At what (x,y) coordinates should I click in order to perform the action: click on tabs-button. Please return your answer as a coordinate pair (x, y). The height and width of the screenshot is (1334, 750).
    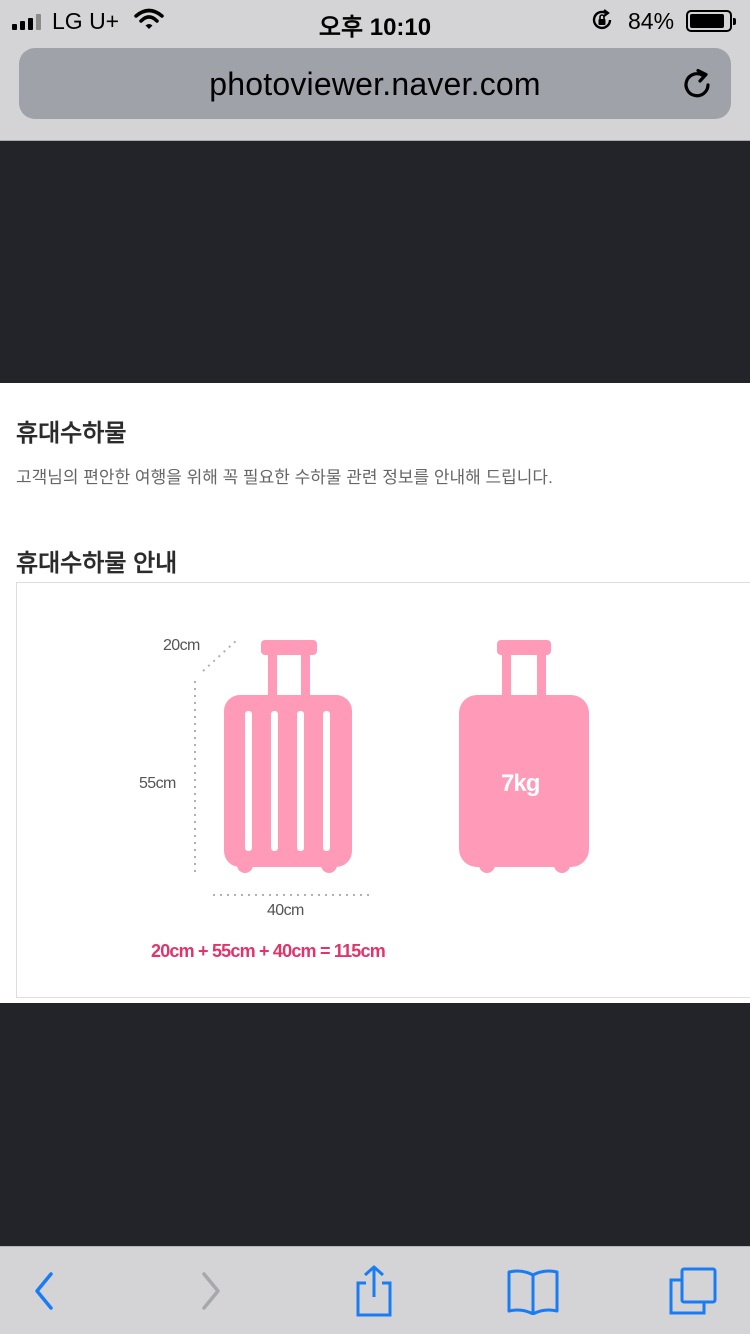
    Looking at the image, I should click on (693, 1291).